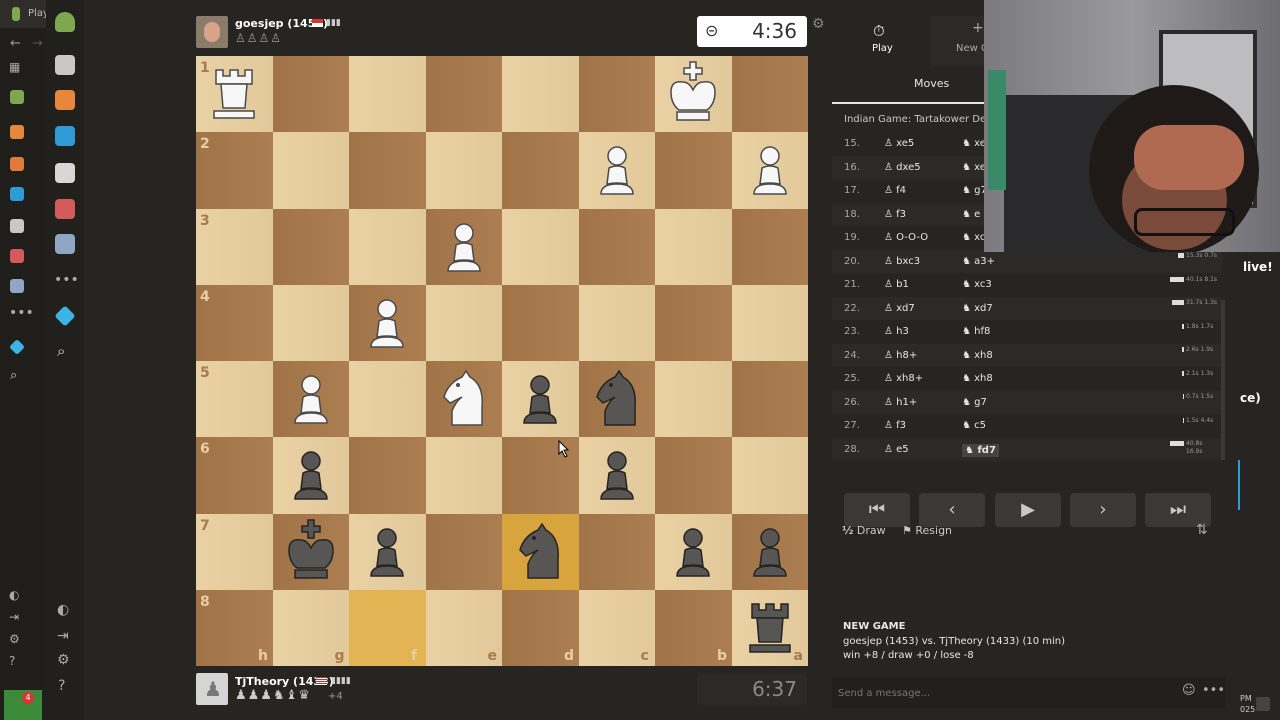  I want to click on play-moves-button: ▶, so click(1028, 510).